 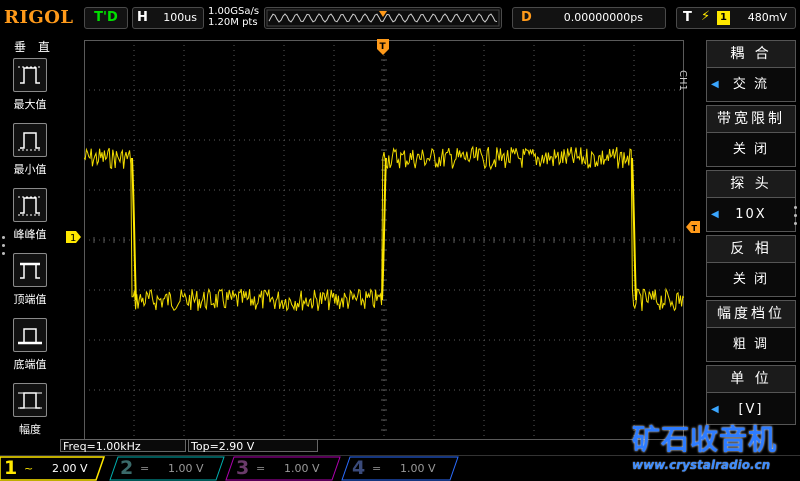 What do you see at coordinates (751, 71) in the screenshot?
I see `menu-coupling: 耦 合 ◀ 交 流` at bounding box center [751, 71].